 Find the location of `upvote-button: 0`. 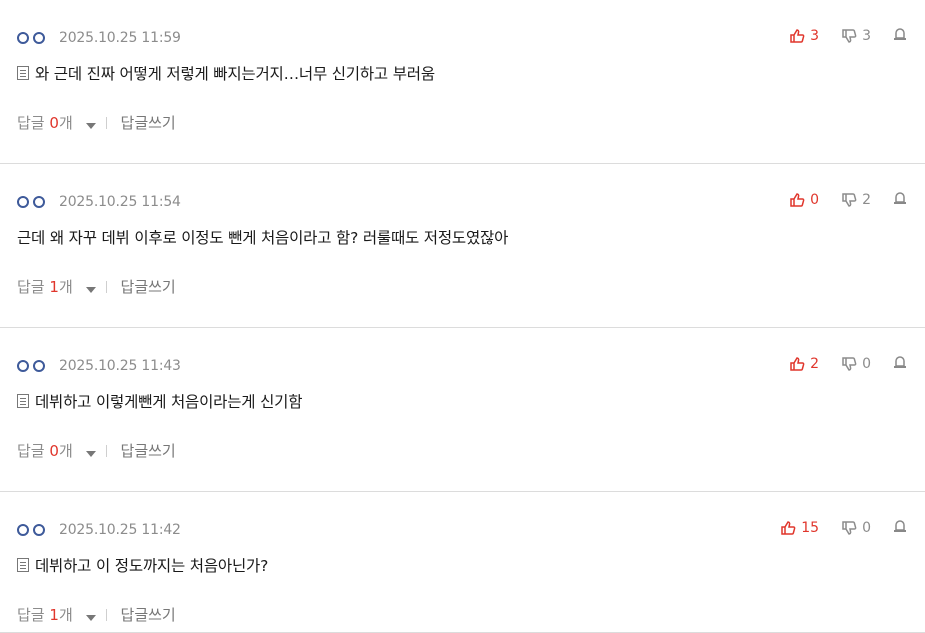

upvote-button: 0 is located at coordinates (804, 200).